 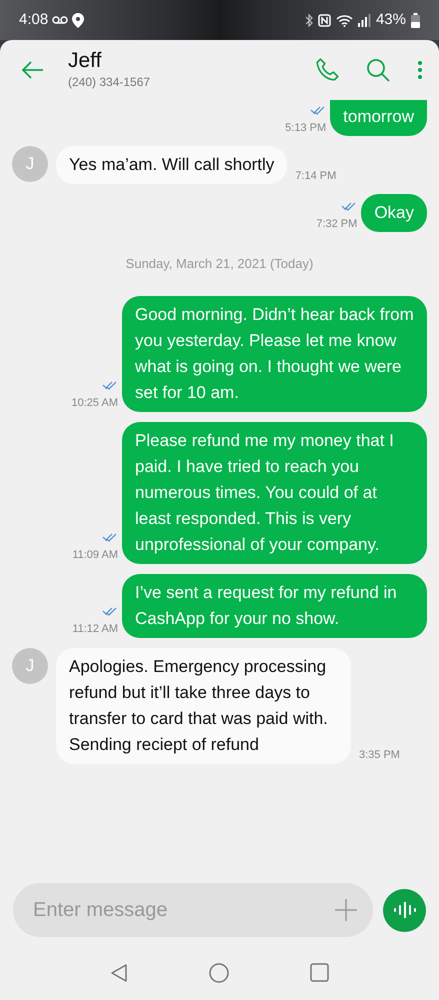 I want to click on message-time: 5:13 PM, so click(x=305, y=128).